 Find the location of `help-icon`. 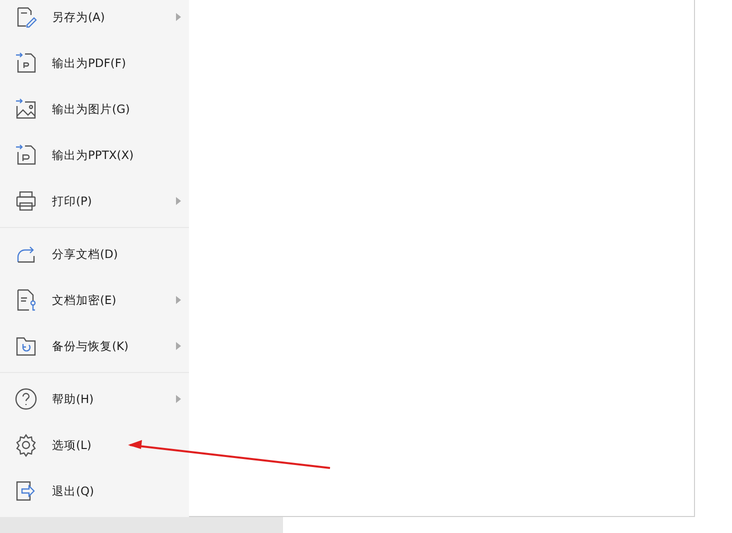

help-icon is located at coordinates (26, 399).